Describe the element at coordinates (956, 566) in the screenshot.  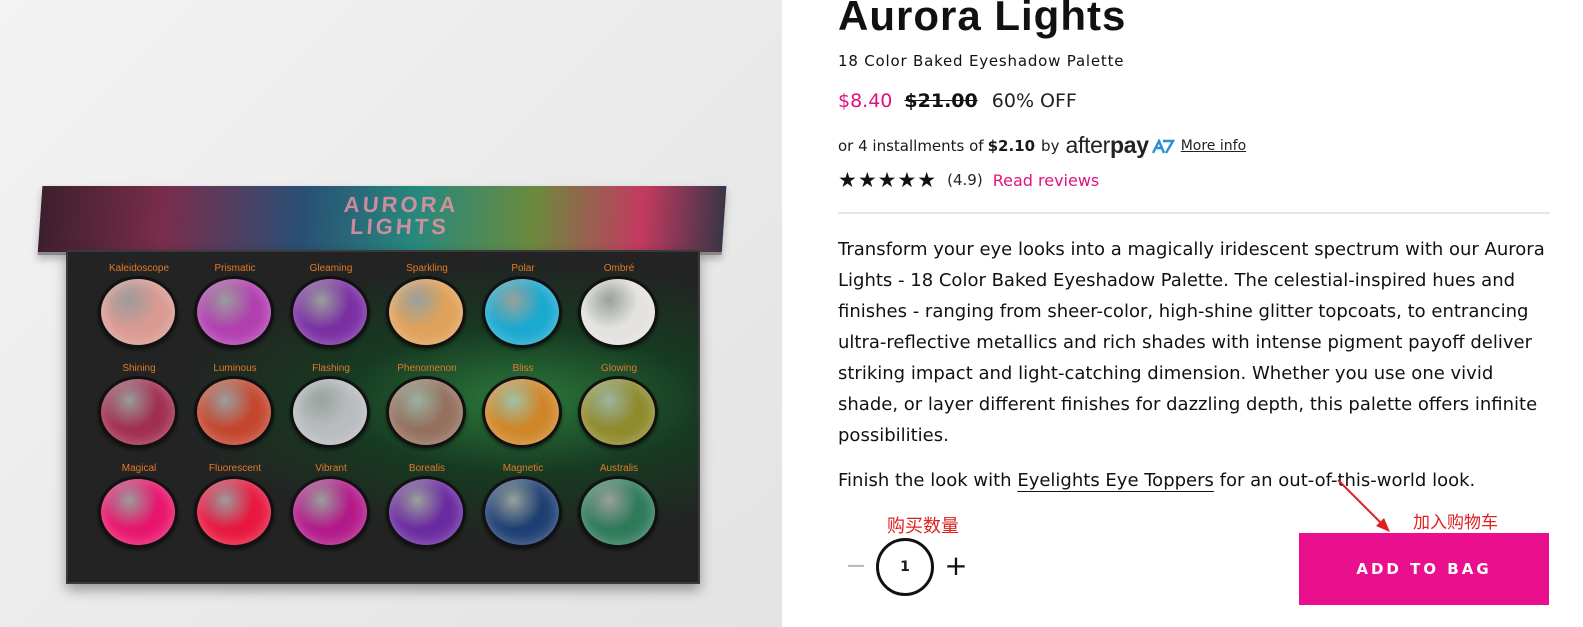
I see `quantity-increase-button: +` at that location.